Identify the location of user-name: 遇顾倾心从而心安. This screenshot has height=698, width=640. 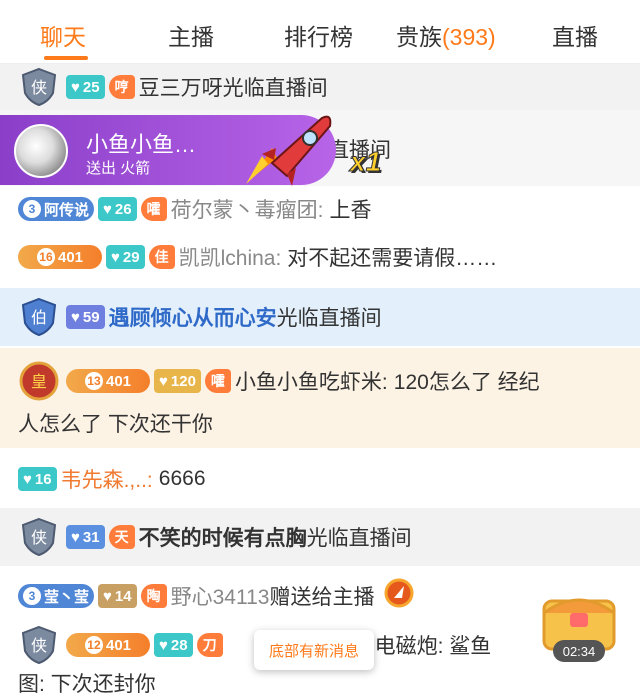
(193, 317).